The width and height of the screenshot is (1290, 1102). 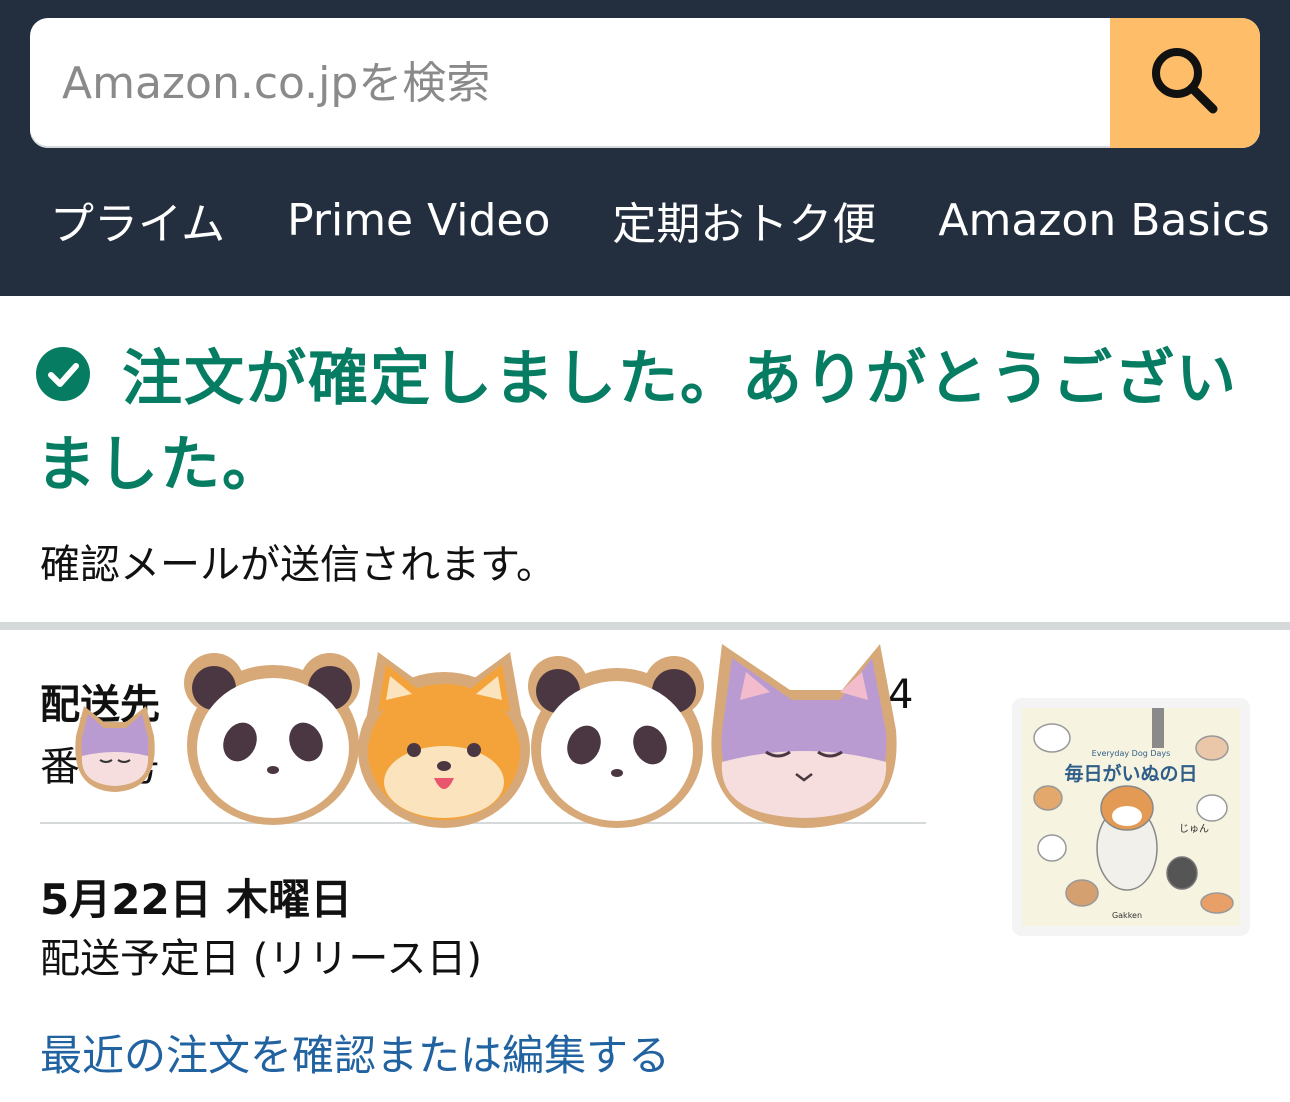 What do you see at coordinates (645, 626) in the screenshot?
I see `section-divider` at bounding box center [645, 626].